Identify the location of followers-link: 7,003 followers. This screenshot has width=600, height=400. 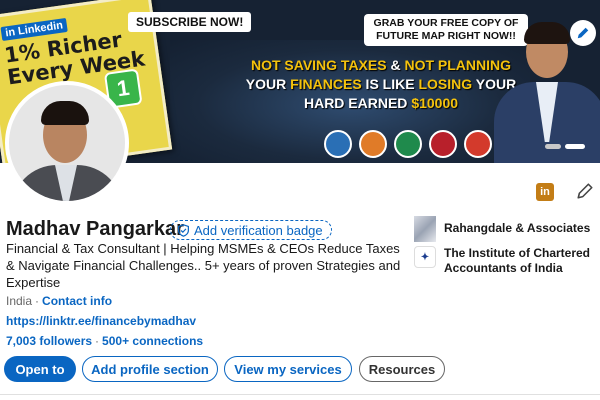
(49, 341).